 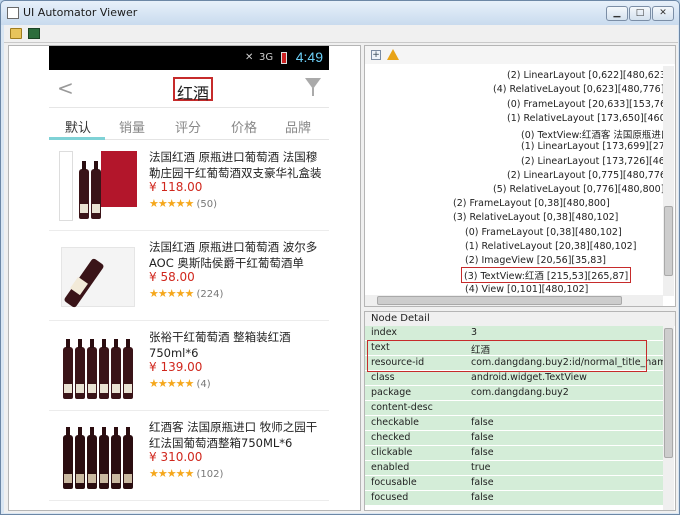 I want to click on item-rating: ★★★★★ (4), so click(x=180, y=383).